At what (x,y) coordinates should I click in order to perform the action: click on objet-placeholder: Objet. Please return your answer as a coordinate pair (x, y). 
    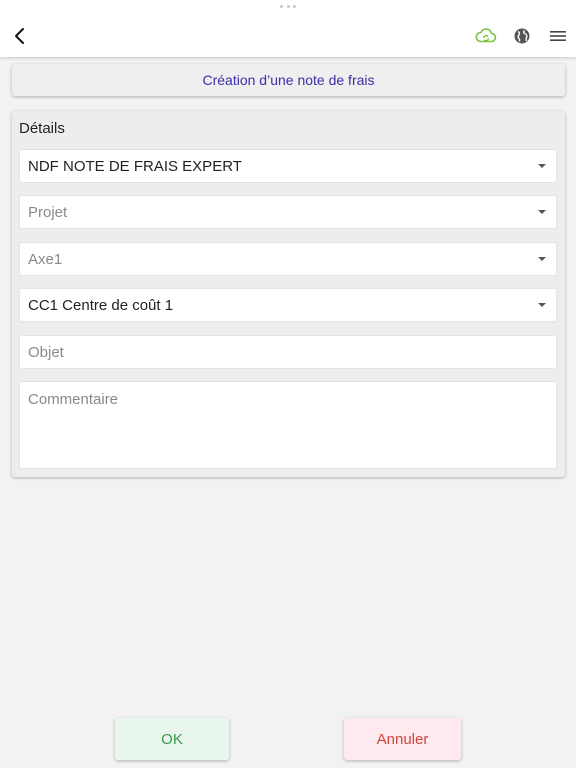
    Looking at the image, I should click on (46, 352).